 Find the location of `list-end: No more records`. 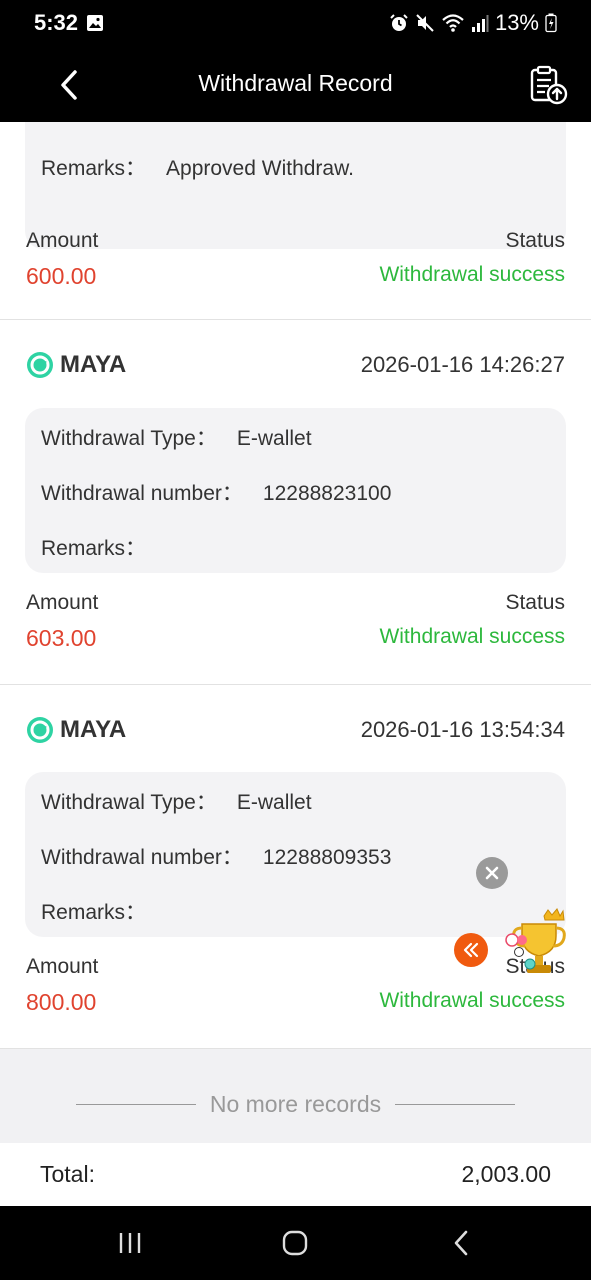

list-end: No more records is located at coordinates (295, 1096).